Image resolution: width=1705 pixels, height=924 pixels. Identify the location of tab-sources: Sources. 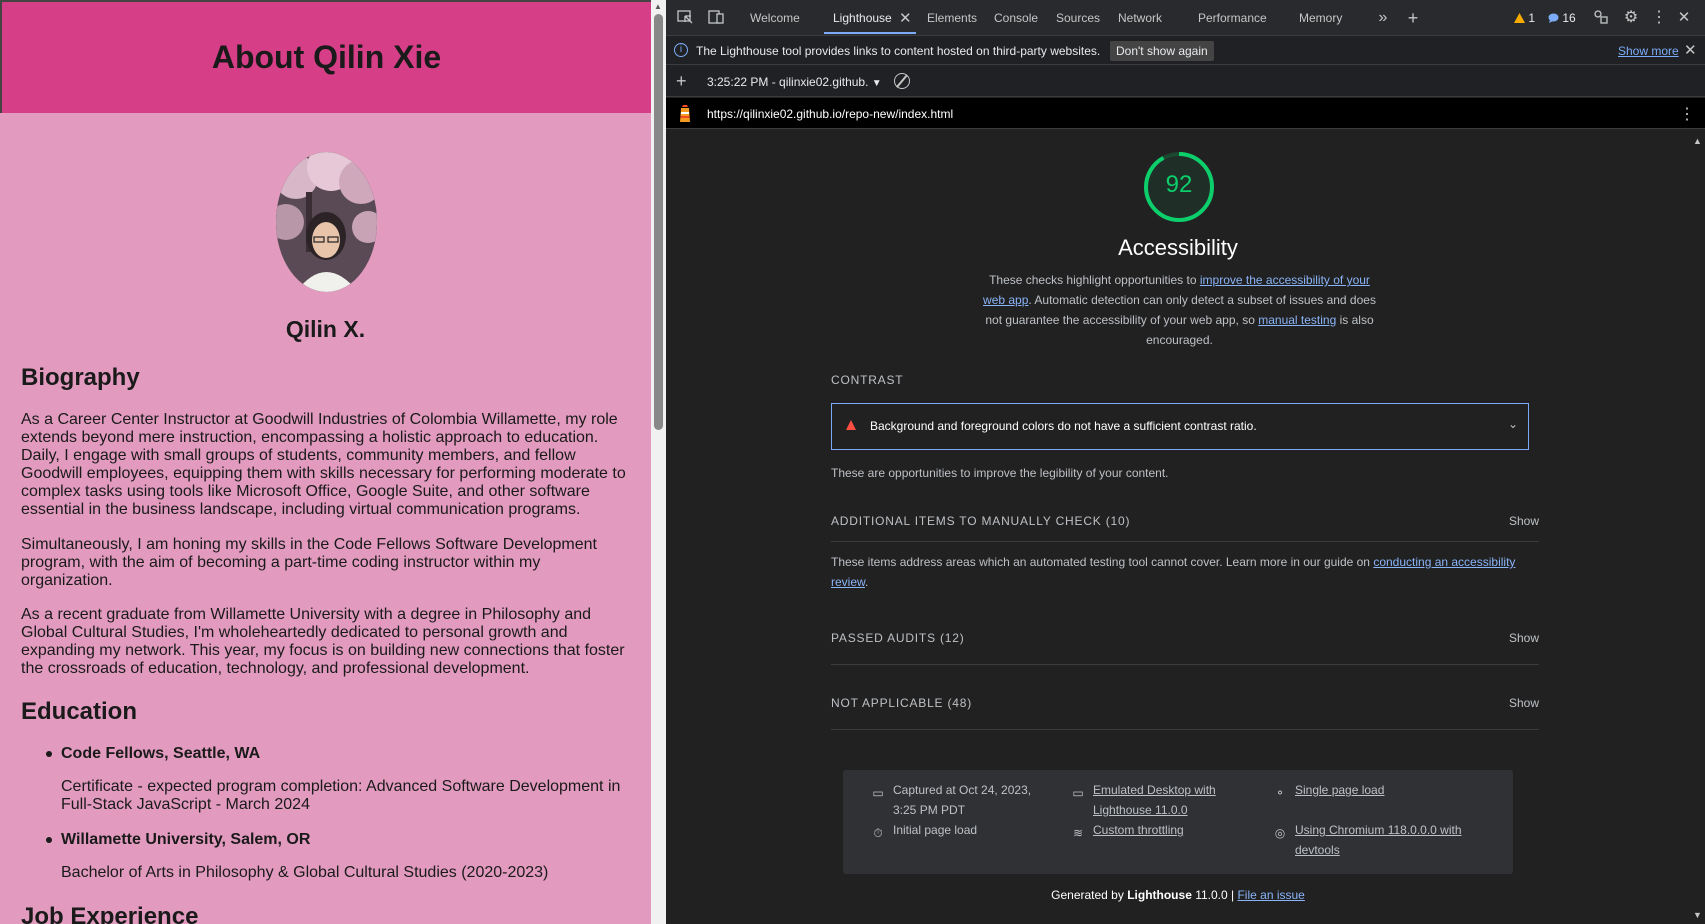
(1078, 18).